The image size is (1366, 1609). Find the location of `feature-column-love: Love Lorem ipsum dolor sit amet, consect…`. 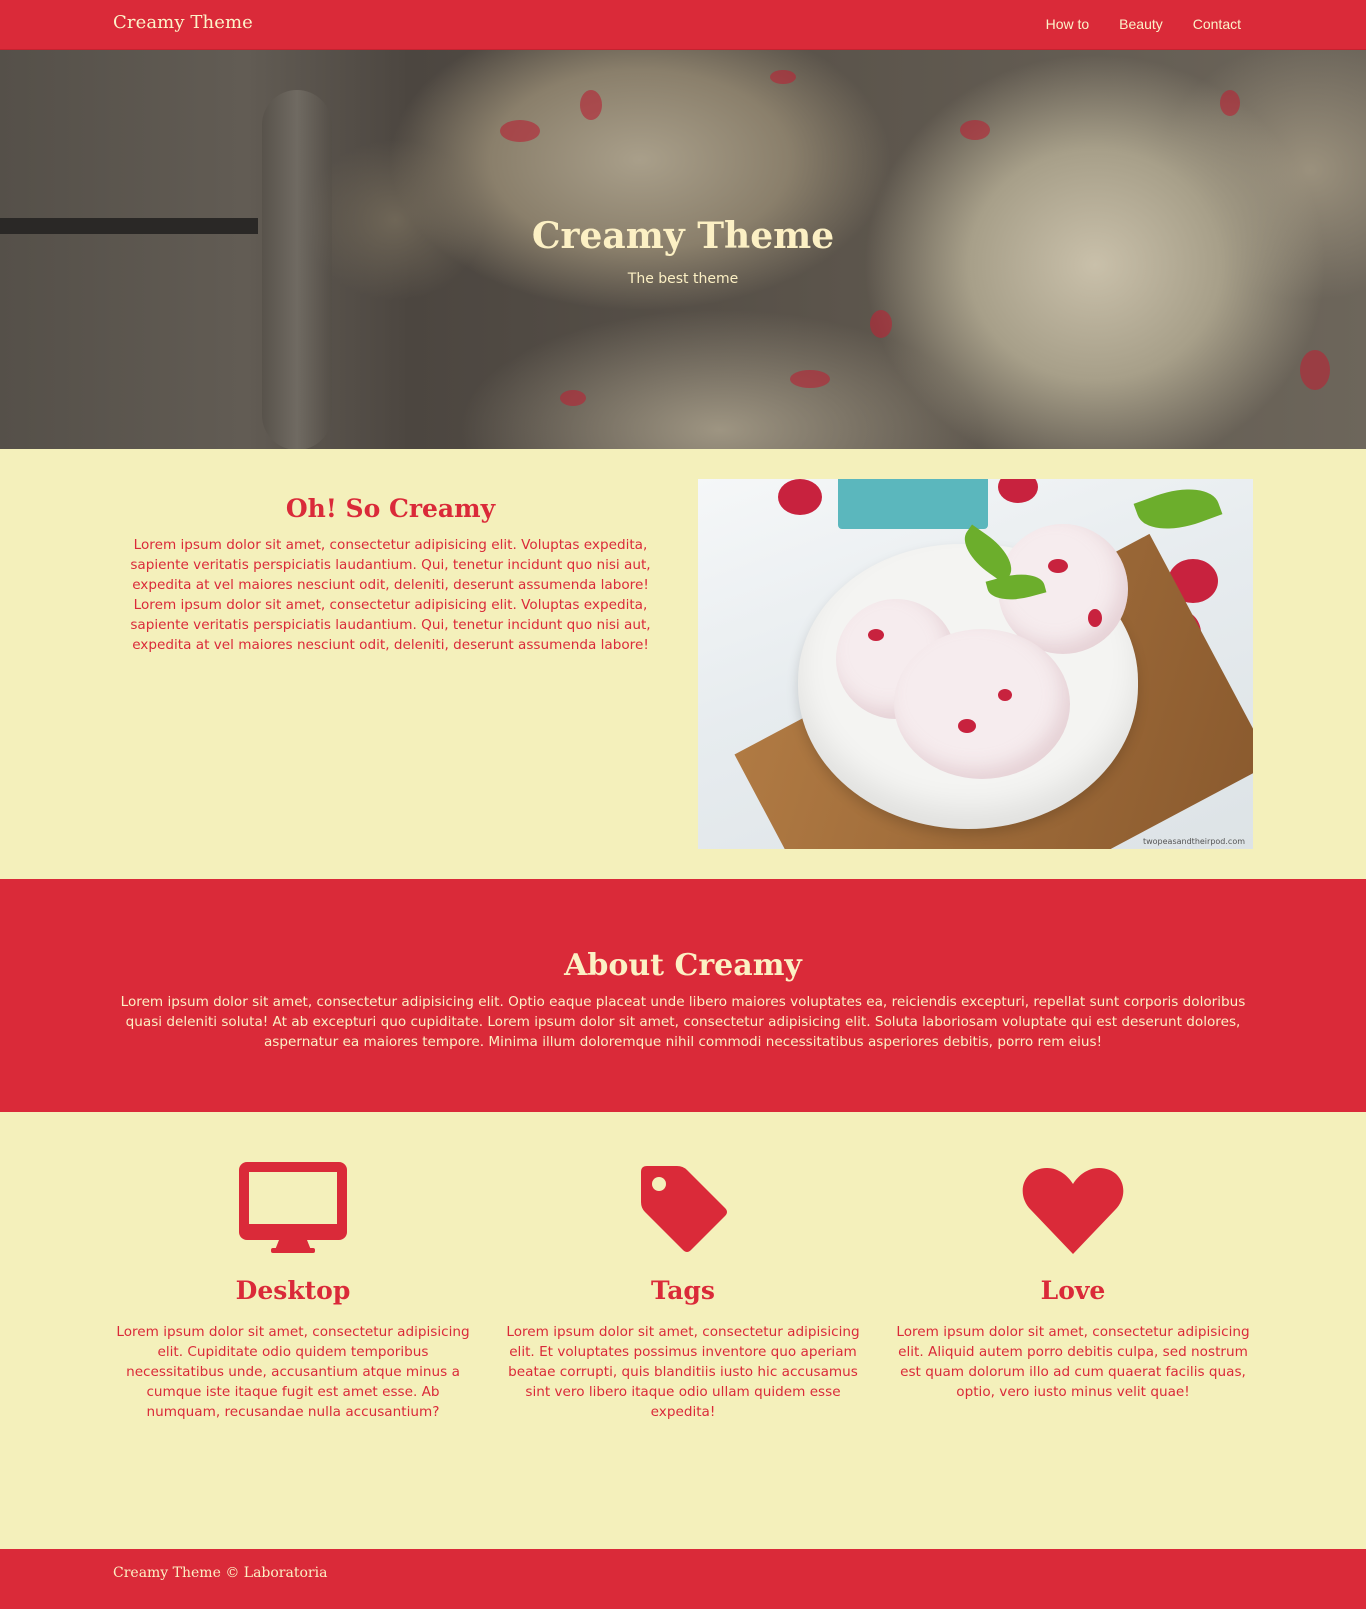

feature-column-love: Love Lorem ipsum dolor sit amet, consect… is located at coordinates (1073, 1281).